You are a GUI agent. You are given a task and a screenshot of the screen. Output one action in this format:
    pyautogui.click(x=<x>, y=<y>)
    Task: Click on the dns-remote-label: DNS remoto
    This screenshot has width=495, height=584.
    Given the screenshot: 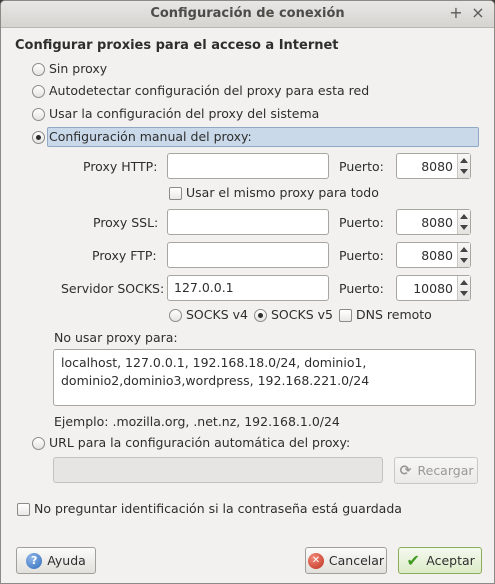 What is the action you would take?
    pyautogui.click(x=394, y=314)
    